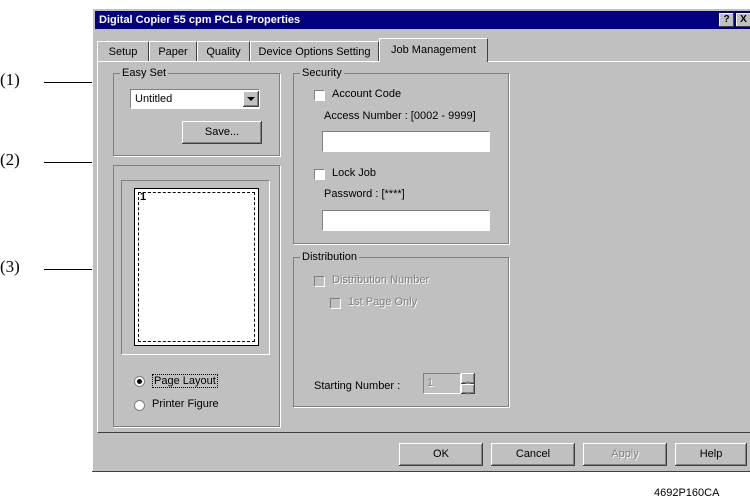 The height and width of the screenshot is (504, 750). I want to click on password-input, so click(406, 220).